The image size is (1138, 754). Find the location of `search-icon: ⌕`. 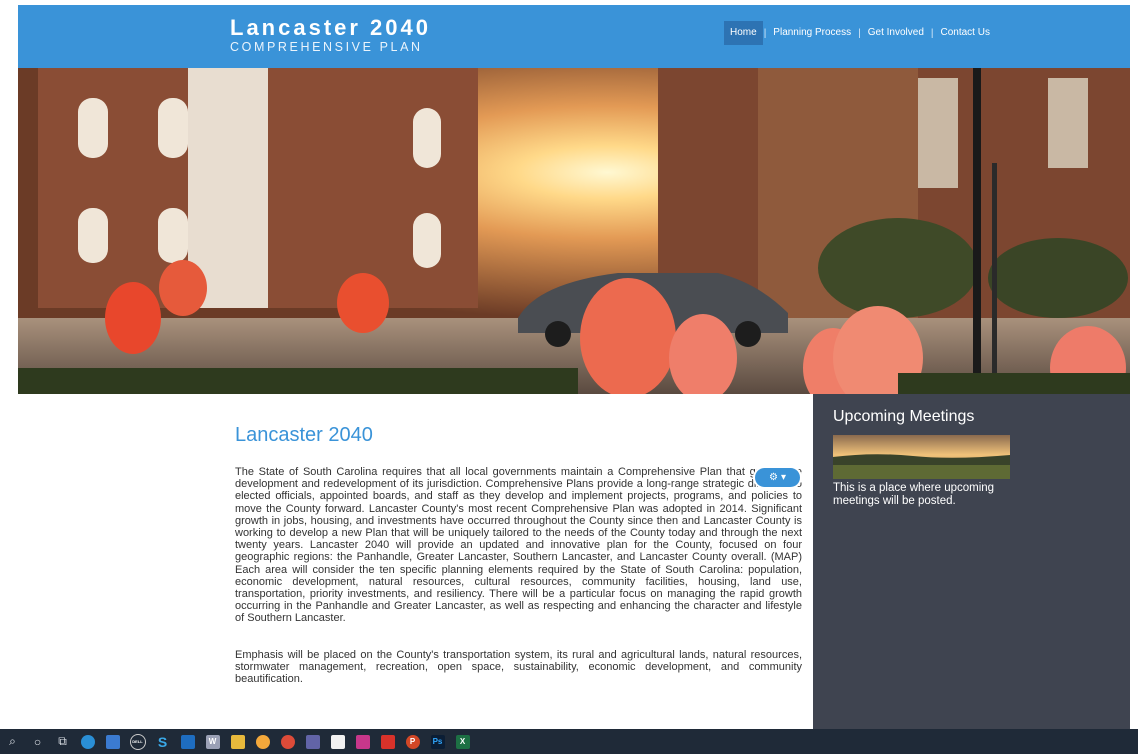

search-icon: ⌕ is located at coordinates (12, 741).